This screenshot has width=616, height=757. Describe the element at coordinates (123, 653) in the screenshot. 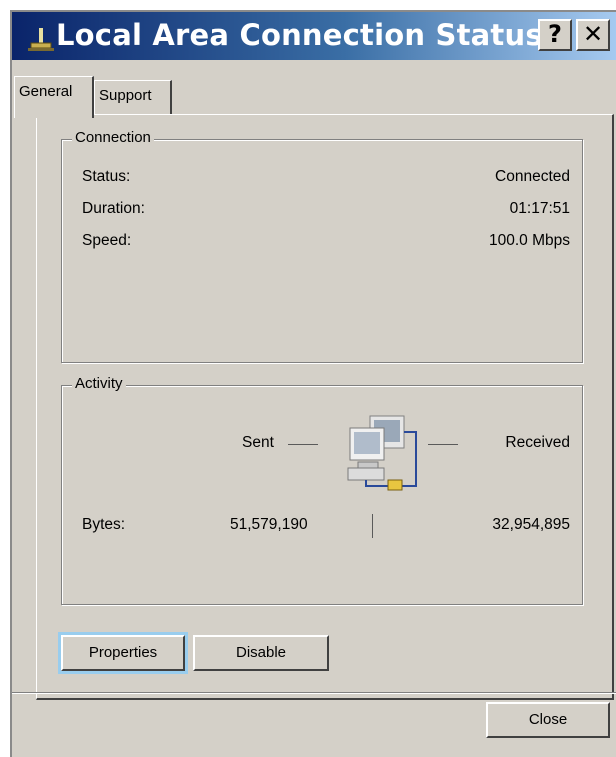

I see `properties-button: Properties` at that location.